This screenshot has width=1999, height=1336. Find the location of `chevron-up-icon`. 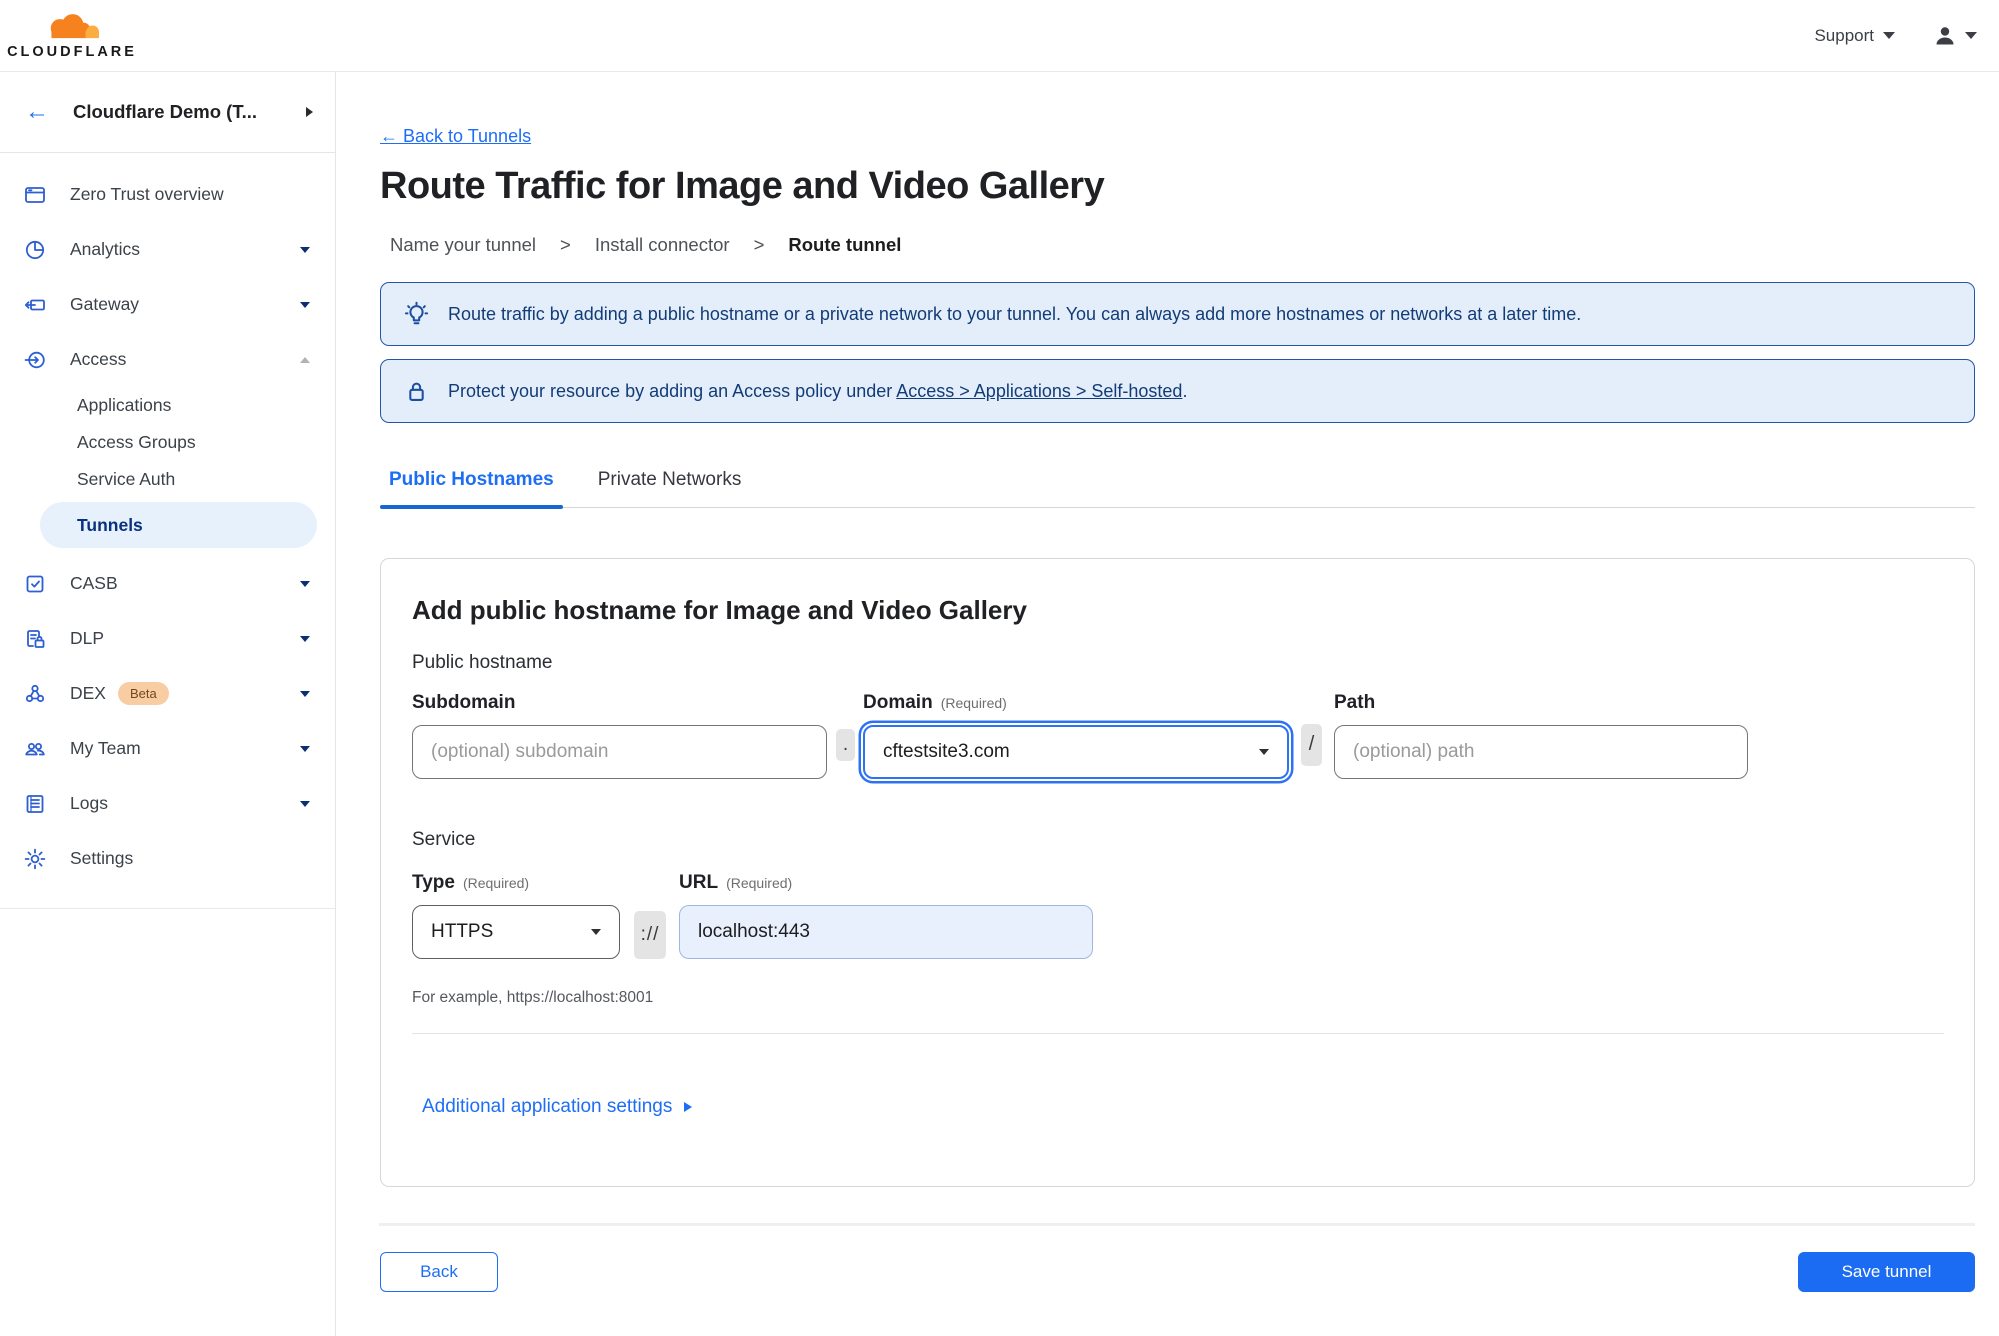

chevron-up-icon is located at coordinates (305, 359).